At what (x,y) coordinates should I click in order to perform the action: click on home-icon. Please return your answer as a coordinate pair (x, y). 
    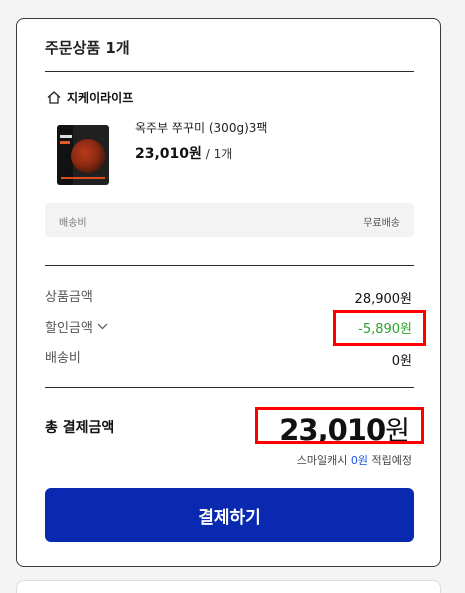
    Looking at the image, I should click on (54, 97).